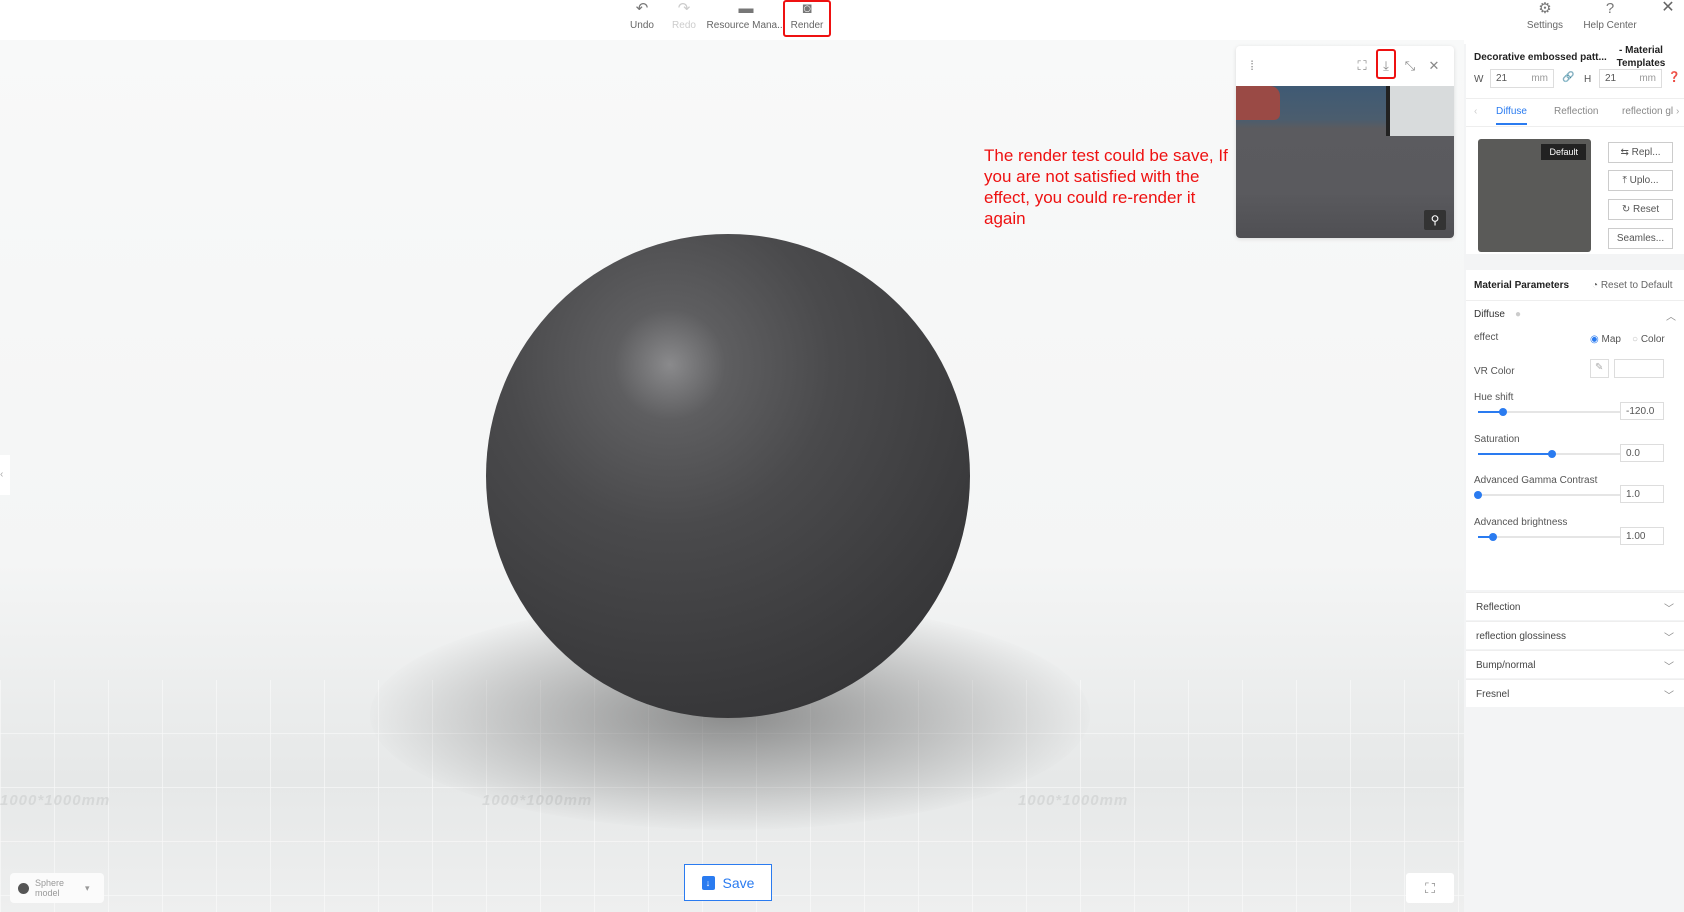 The height and width of the screenshot is (912, 1684). What do you see at coordinates (1647, 111) in the screenshot?
I see `tab-reflection-glossiness: reflection gl` at bounding box center [1647, 111].